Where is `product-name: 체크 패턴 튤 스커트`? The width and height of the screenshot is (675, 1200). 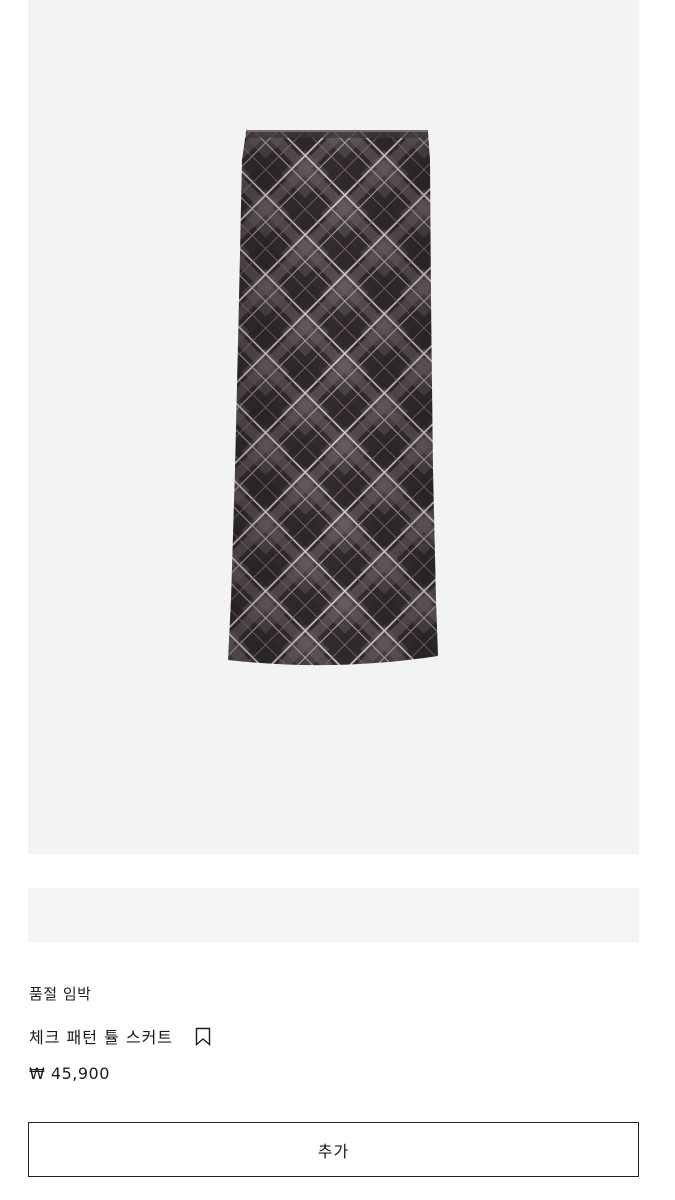
product-name: 체크 패턴 튤 스커트 is located at coordinates (101, 1036).